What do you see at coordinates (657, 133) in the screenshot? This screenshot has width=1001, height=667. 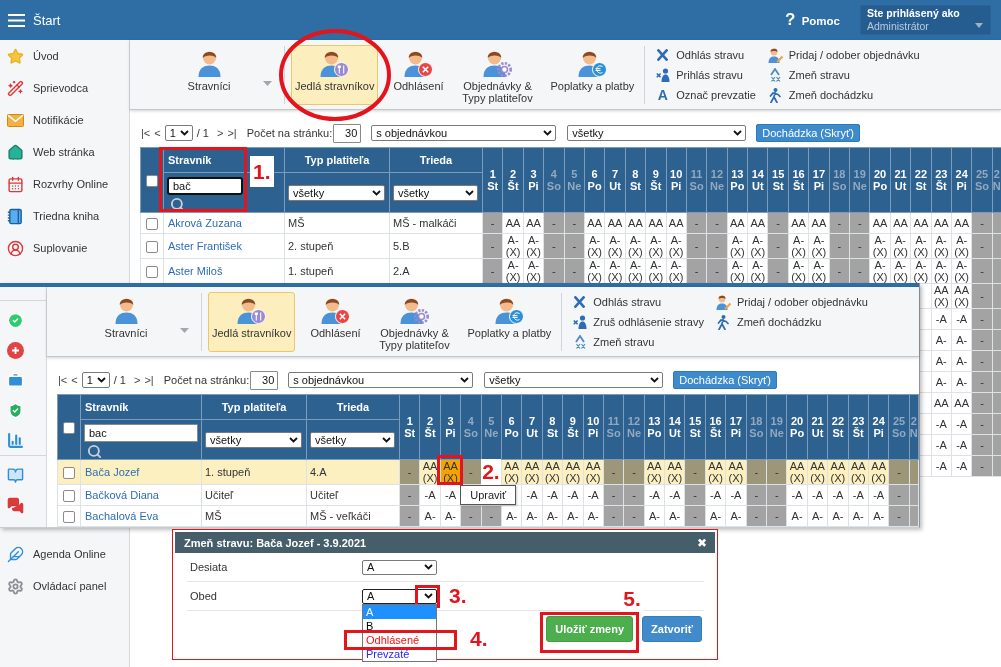 I see `status-filter-select: všetky` at bounding box center [657, 133].